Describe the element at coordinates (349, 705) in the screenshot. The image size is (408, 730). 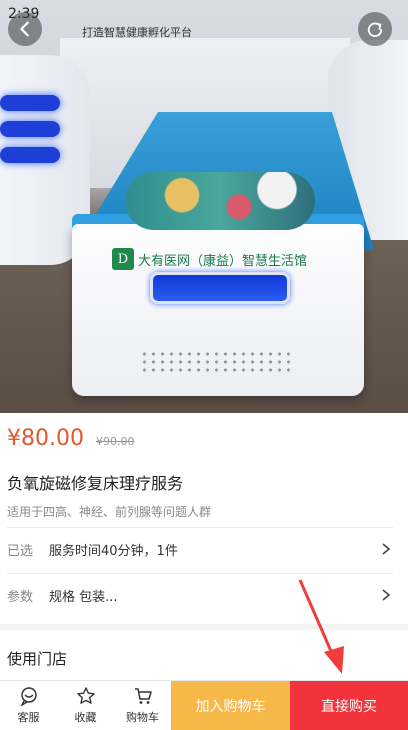
I see `buy-now-button: 直接购买` at that location.